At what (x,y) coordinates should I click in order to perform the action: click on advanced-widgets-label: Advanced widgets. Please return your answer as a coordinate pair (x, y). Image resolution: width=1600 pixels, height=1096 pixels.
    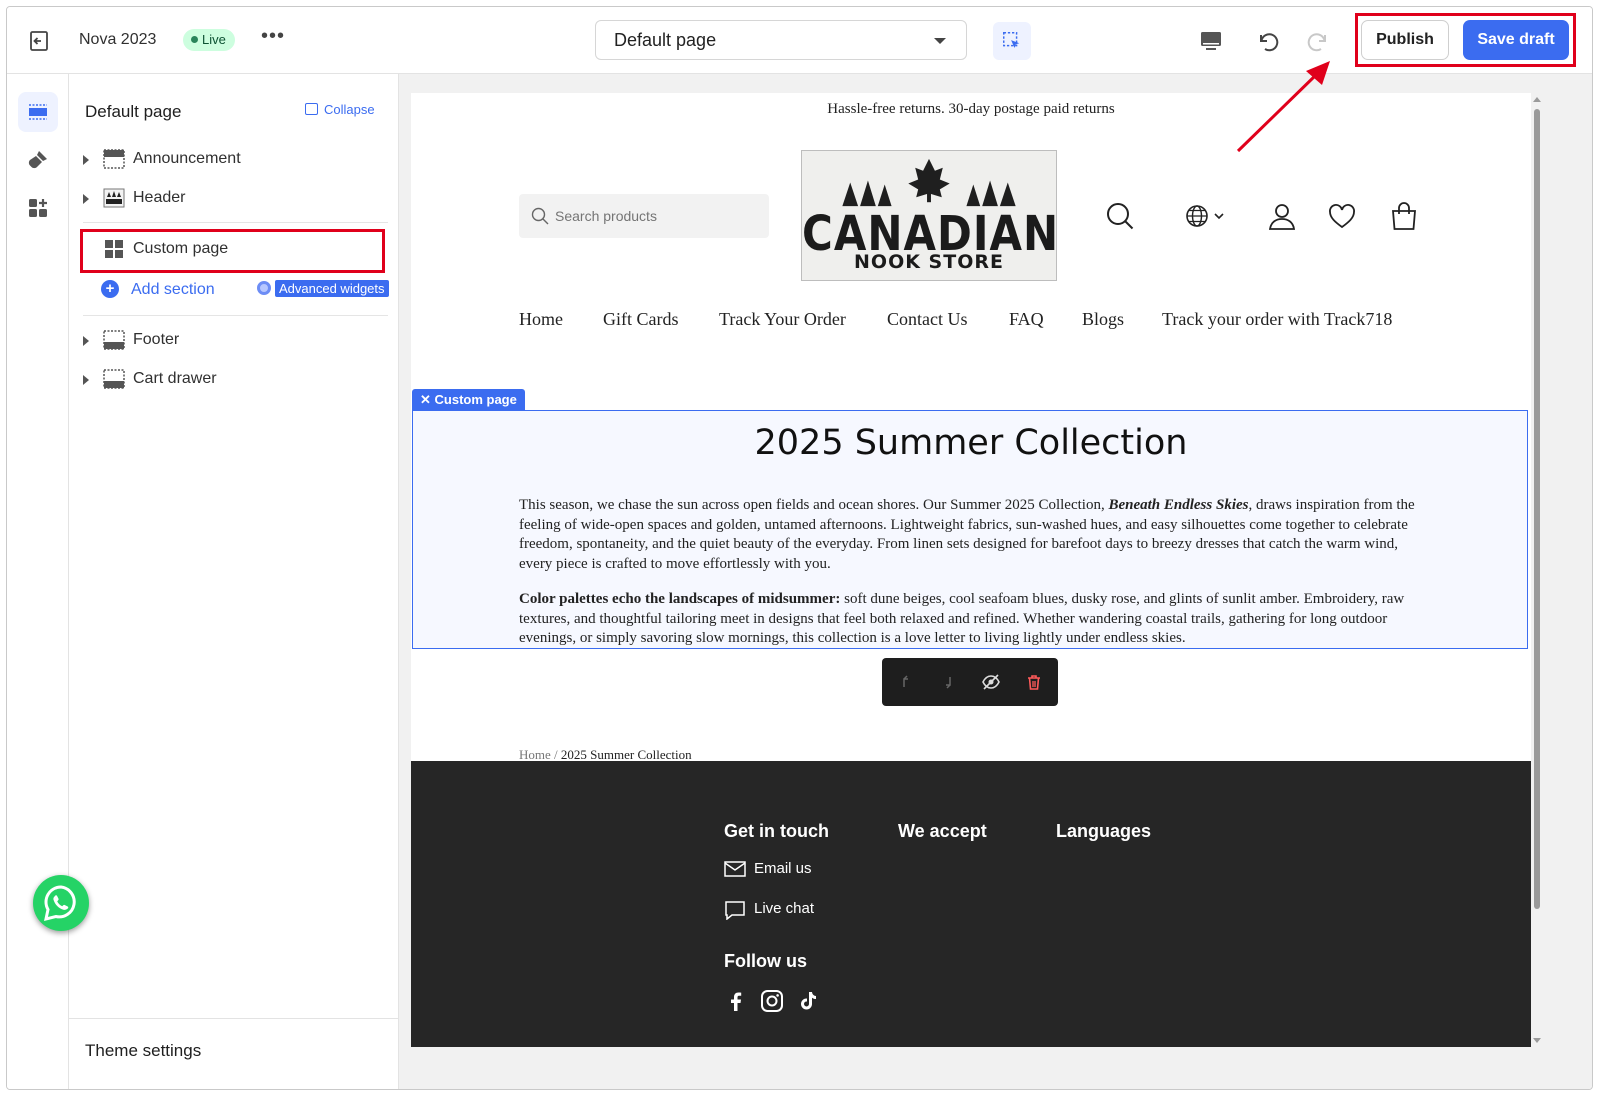
    Looking at the image, I should click on (332, 288).